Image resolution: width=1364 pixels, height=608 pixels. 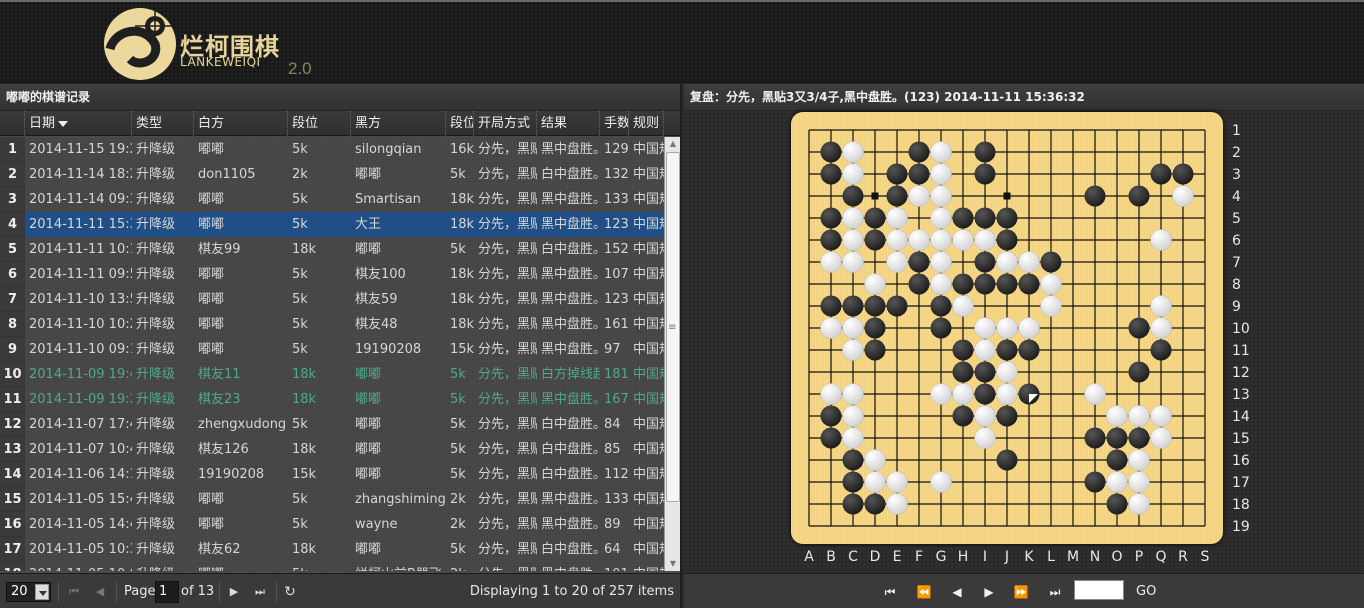 What do you see at coordinates (290, 592) in the screenshot?
I see `refresh-icon: ↻` at bounding box center [290, 592].